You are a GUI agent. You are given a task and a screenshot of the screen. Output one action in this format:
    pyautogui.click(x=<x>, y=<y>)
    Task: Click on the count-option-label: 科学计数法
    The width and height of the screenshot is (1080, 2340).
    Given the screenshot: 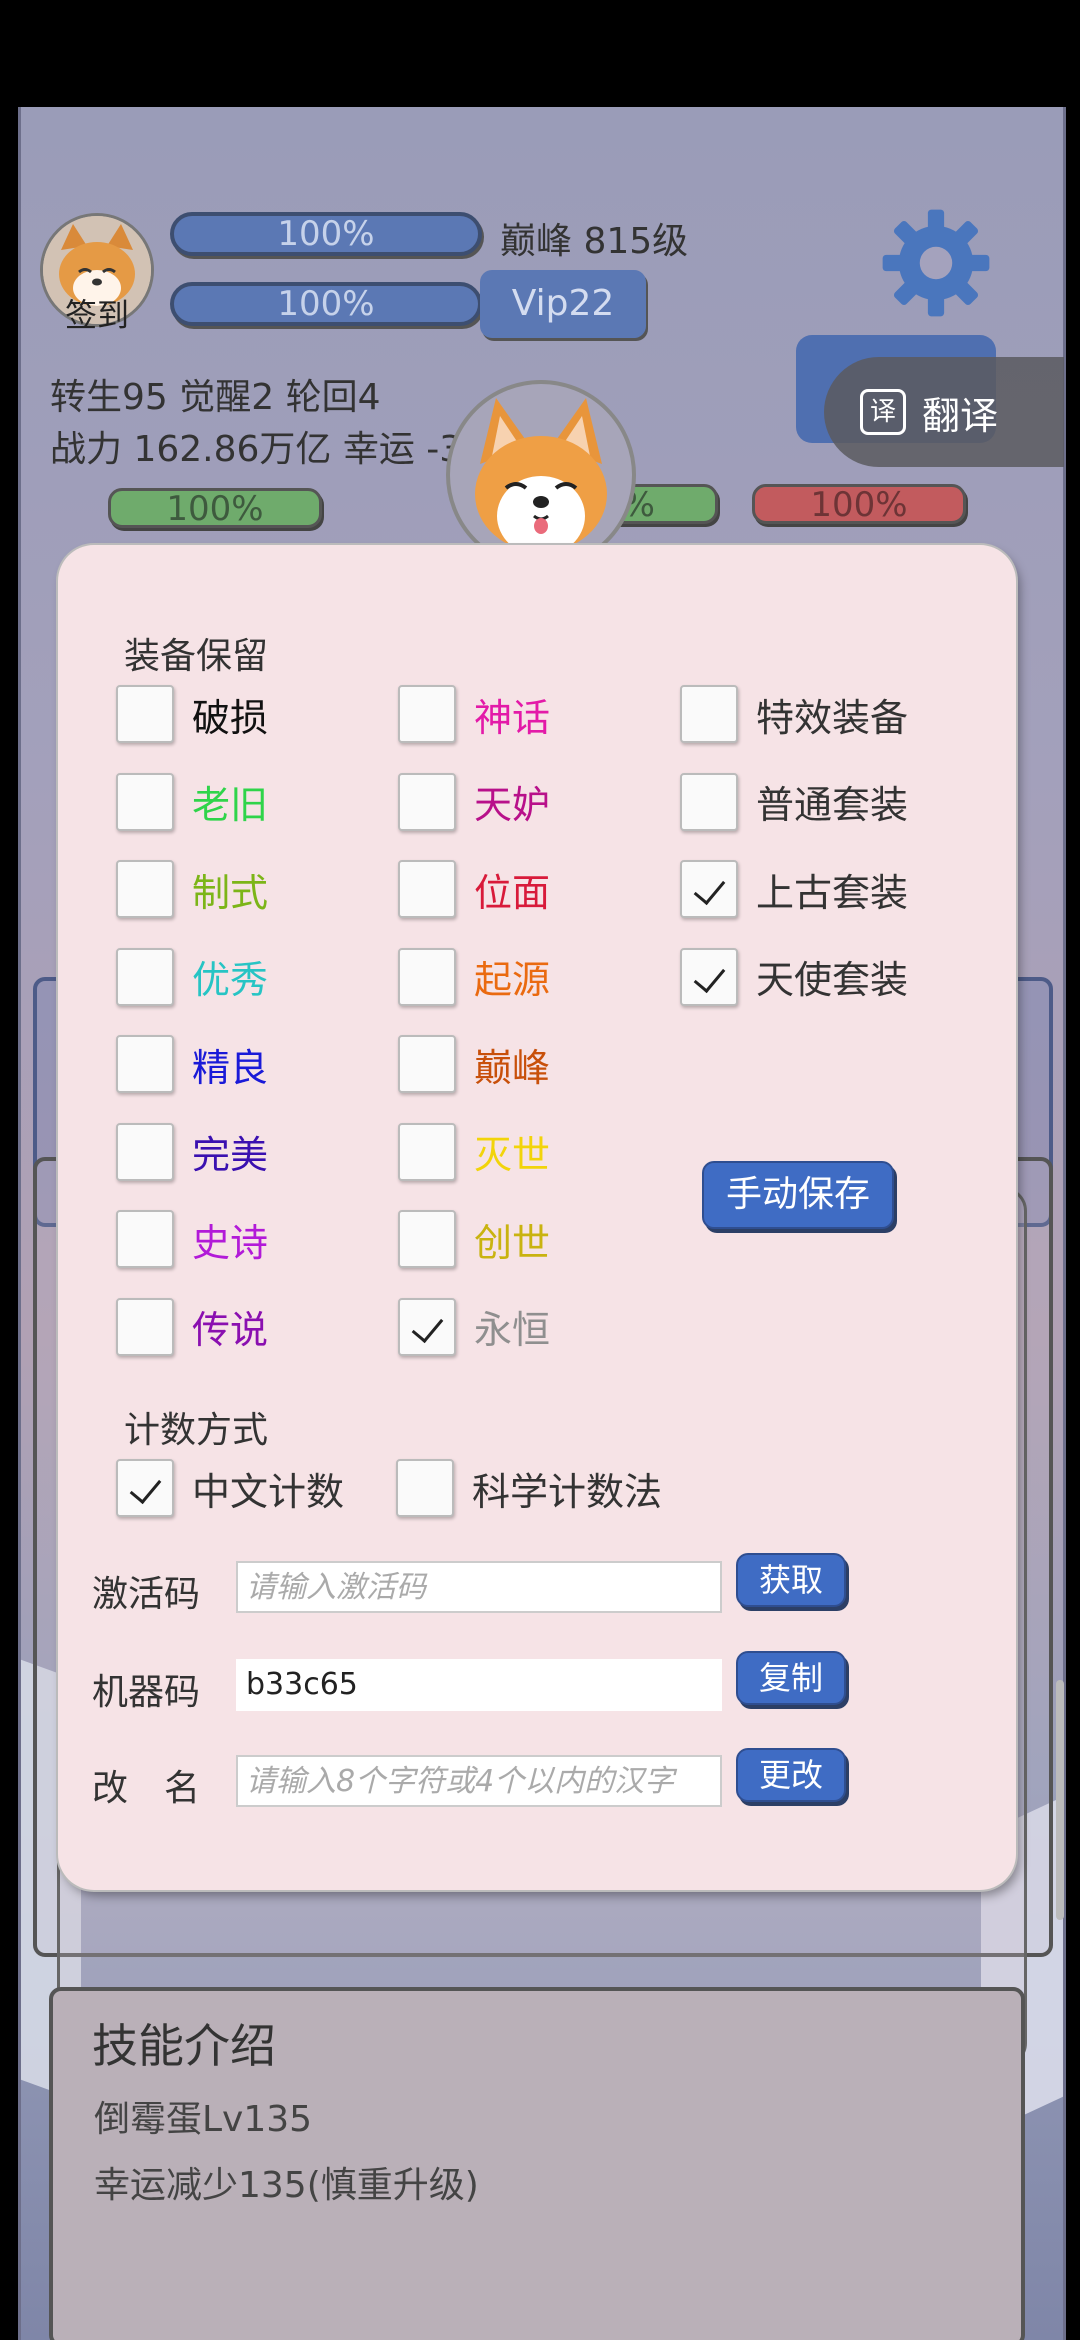 What is the action you would take?
    pyautogui.click(x=567, y=1491)
    